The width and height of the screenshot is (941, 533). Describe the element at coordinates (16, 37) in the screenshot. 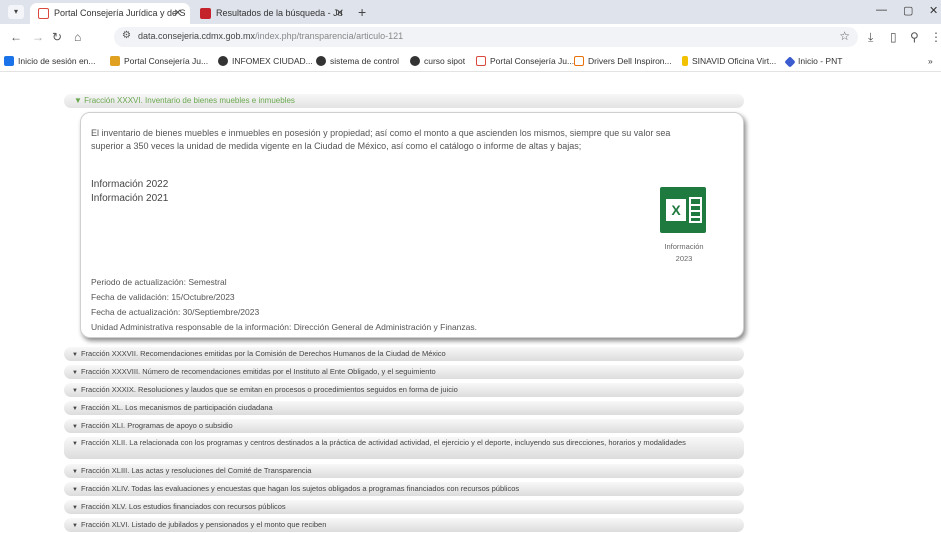

I see `back-arrow-icon: ←` at that location.